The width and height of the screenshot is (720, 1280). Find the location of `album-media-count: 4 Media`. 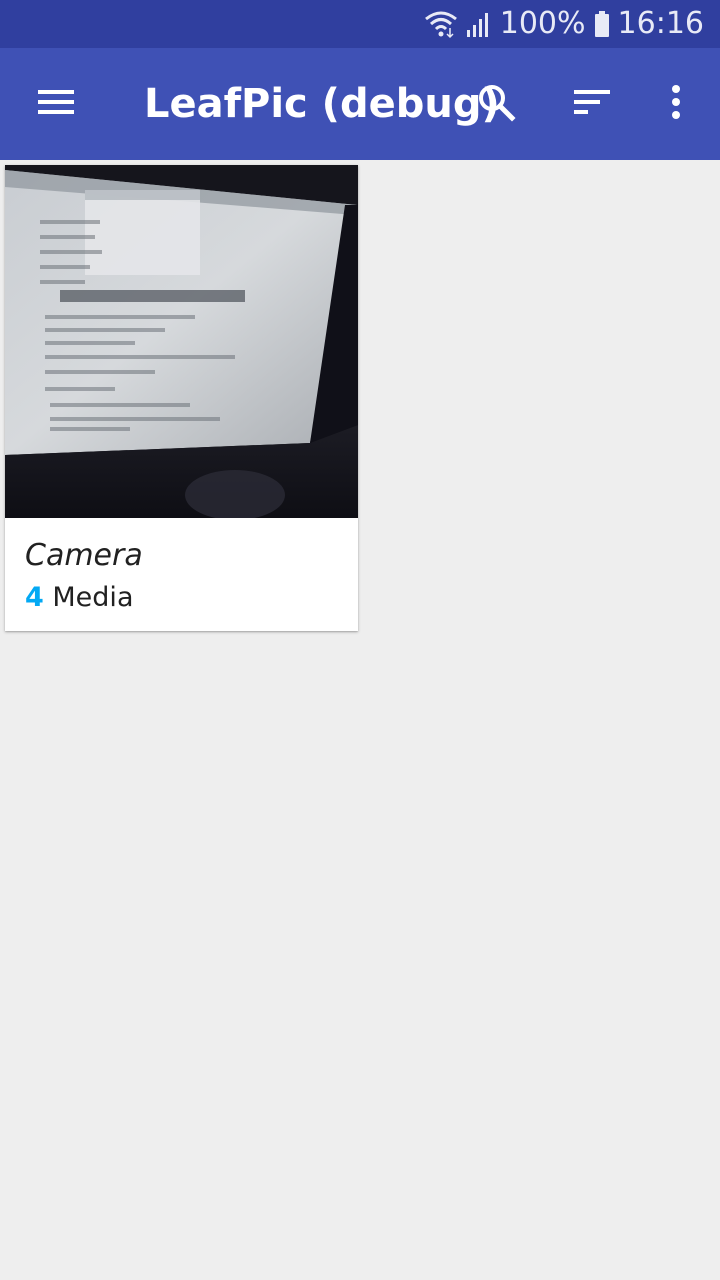

album-media-count: 4 Media is located at coordinates (79, 597).